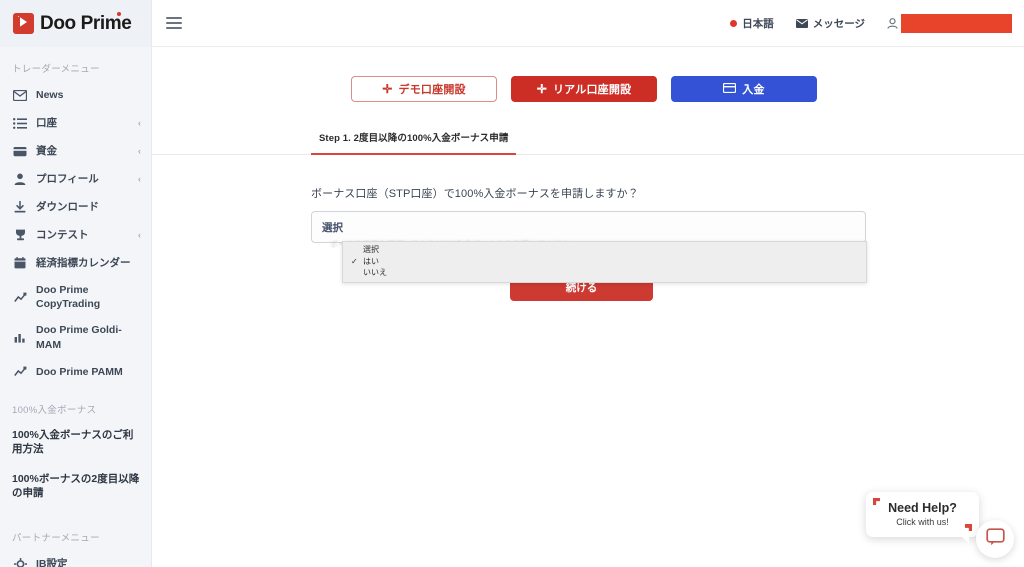 Image resolution: width=1024 pixels, height=567 pixels. Describe the element at coordinates (75, 558) in the screenshot. I see `sidebar-item-ib-settings: IB設定` at that location.